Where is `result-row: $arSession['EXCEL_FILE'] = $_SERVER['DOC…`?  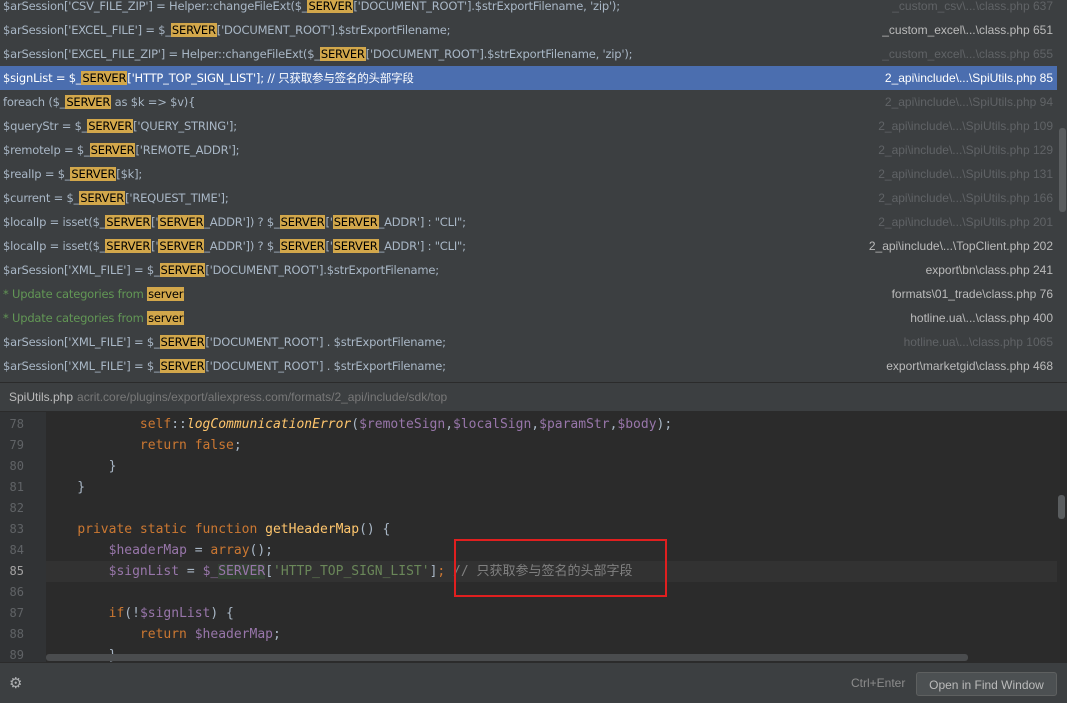
result-row: $arSession['EXCEL_FILE'] = $_SERVER['DOC… is located at coordinates (528, 30).